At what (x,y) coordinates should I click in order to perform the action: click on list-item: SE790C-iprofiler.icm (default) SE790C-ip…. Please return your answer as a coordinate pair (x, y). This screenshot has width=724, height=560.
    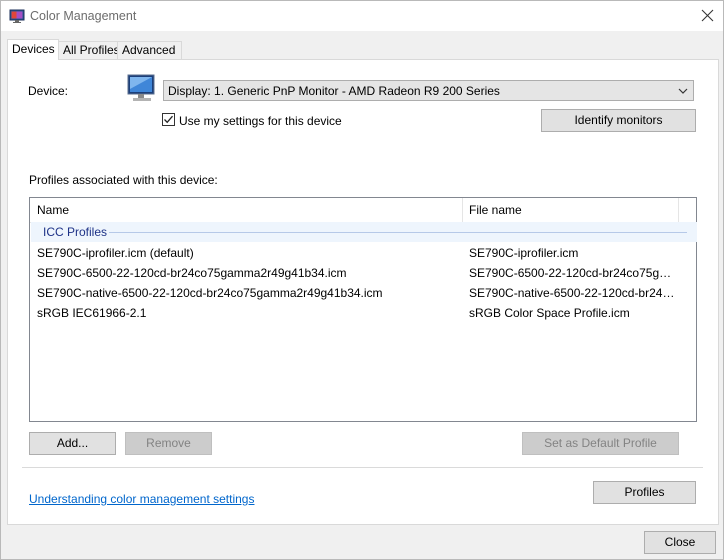
    Looking at the image, I should click on (363, 253).